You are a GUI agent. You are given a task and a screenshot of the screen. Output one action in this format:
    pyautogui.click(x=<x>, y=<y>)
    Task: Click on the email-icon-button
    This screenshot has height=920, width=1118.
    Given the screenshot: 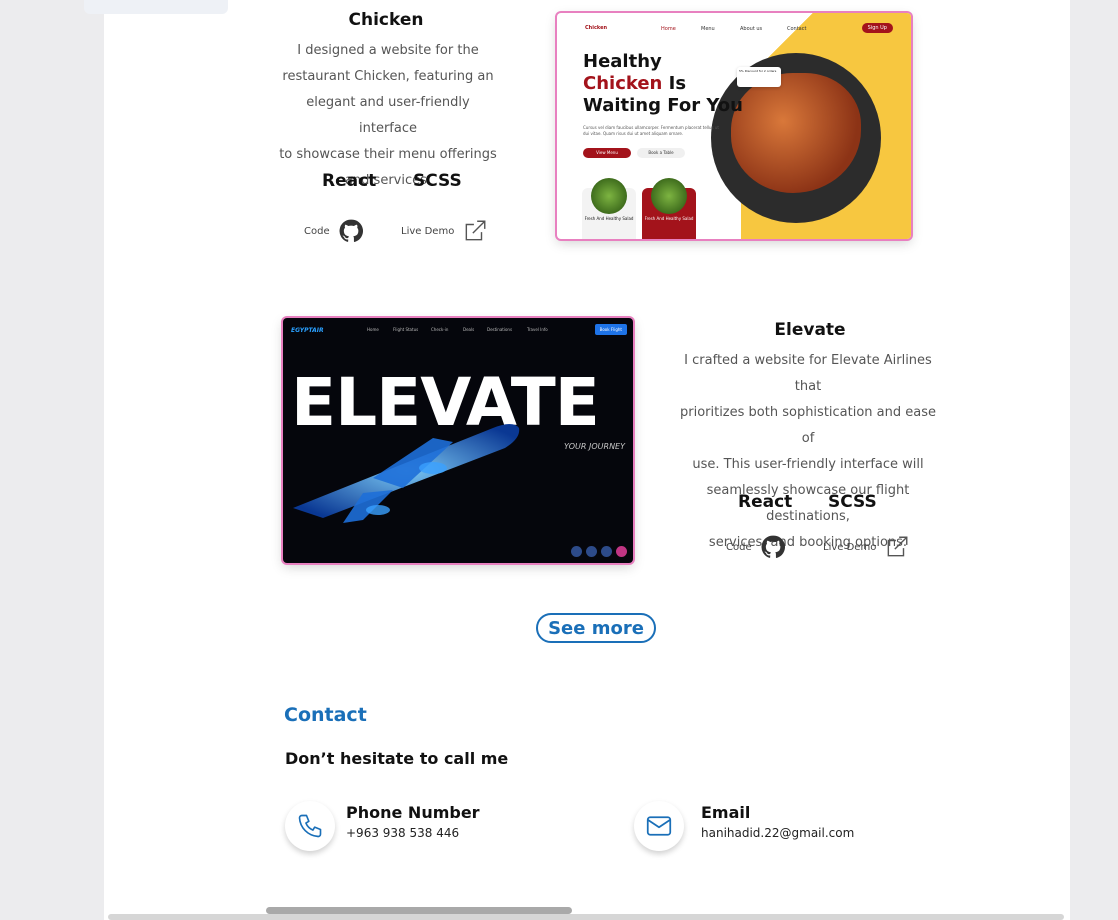 What is the action you would take?
    pyautogui.click(x=659, y=826)
    